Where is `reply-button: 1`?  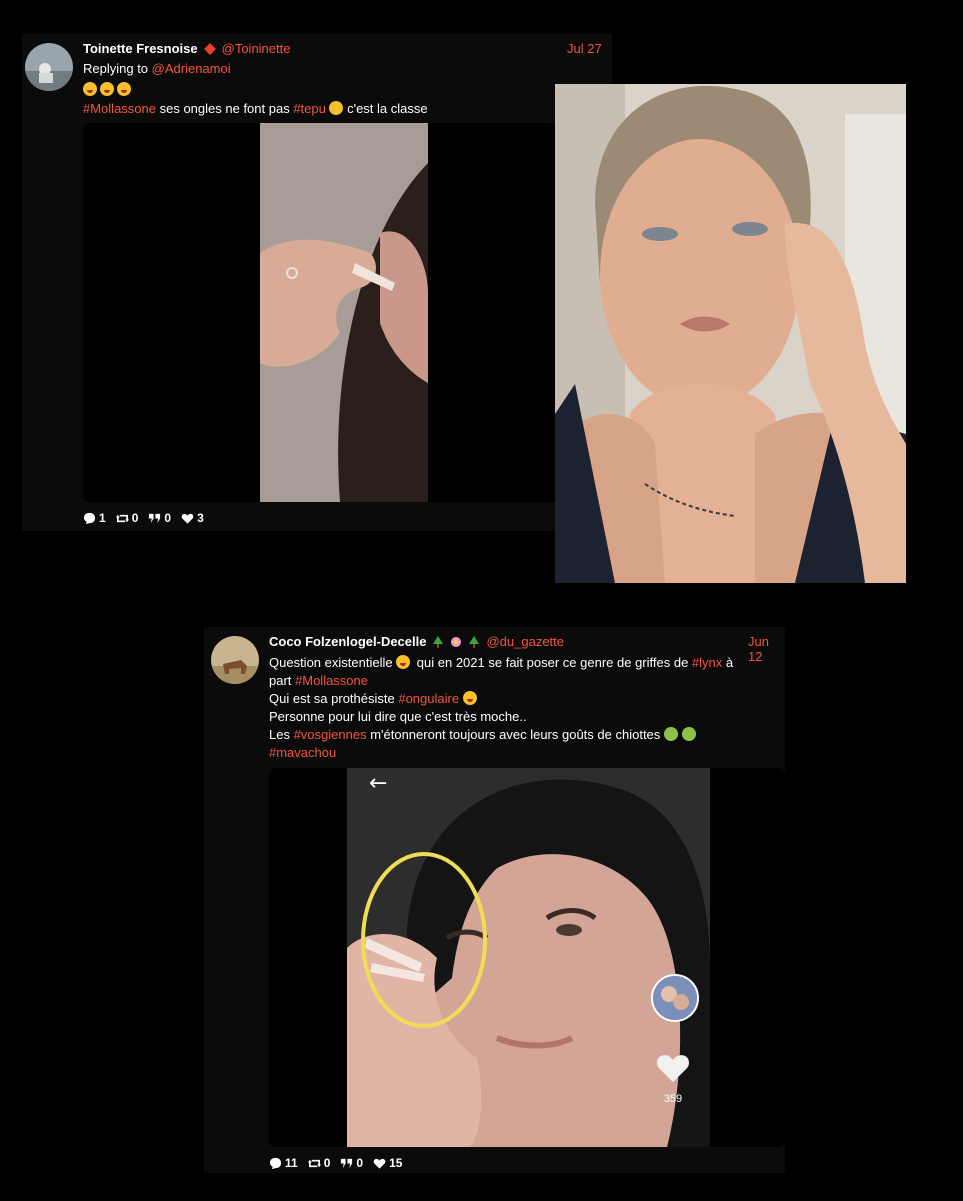
reply-button: 1 is located at coordinates (94, 518).